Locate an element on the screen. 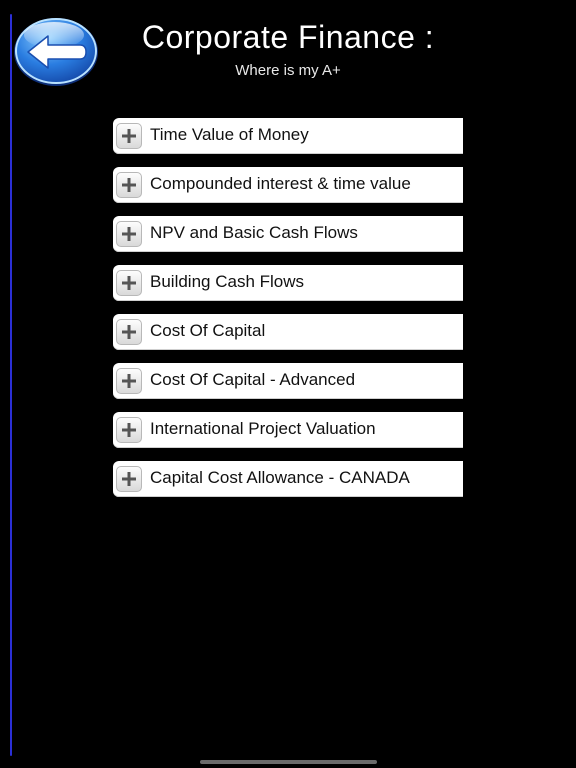 This screenshot has height=768, width=576. back-button is located at coordinates (56, 51).